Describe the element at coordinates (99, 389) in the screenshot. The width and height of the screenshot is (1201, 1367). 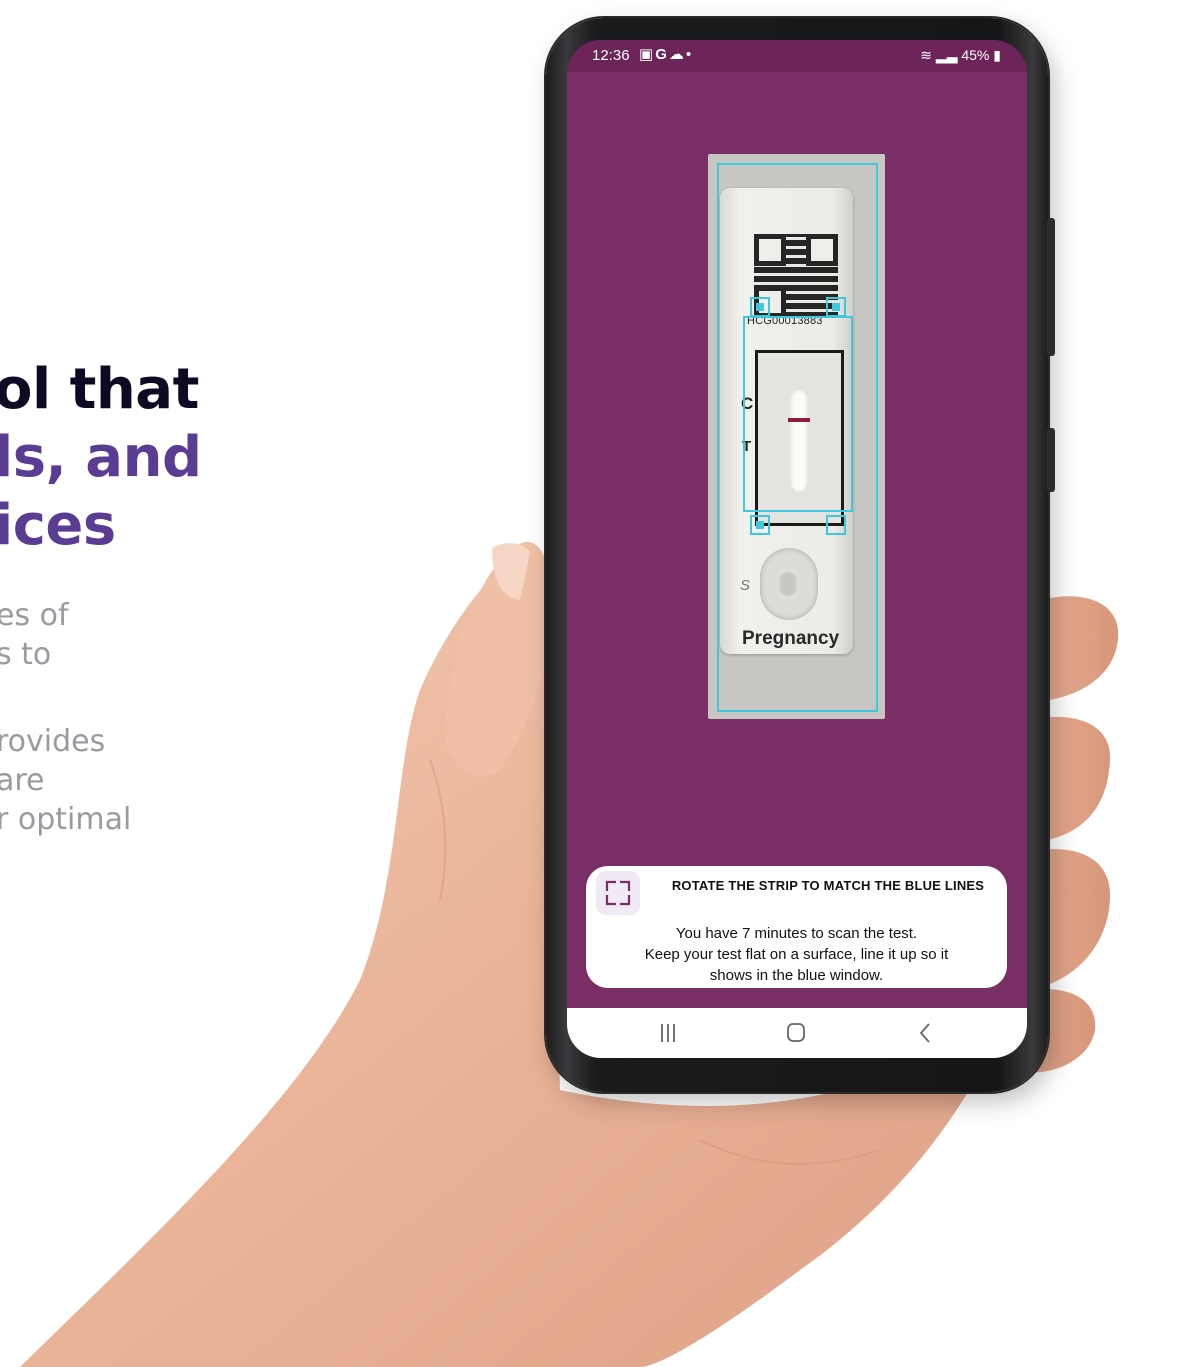
I see `headline-line-1: ol that` at that location.